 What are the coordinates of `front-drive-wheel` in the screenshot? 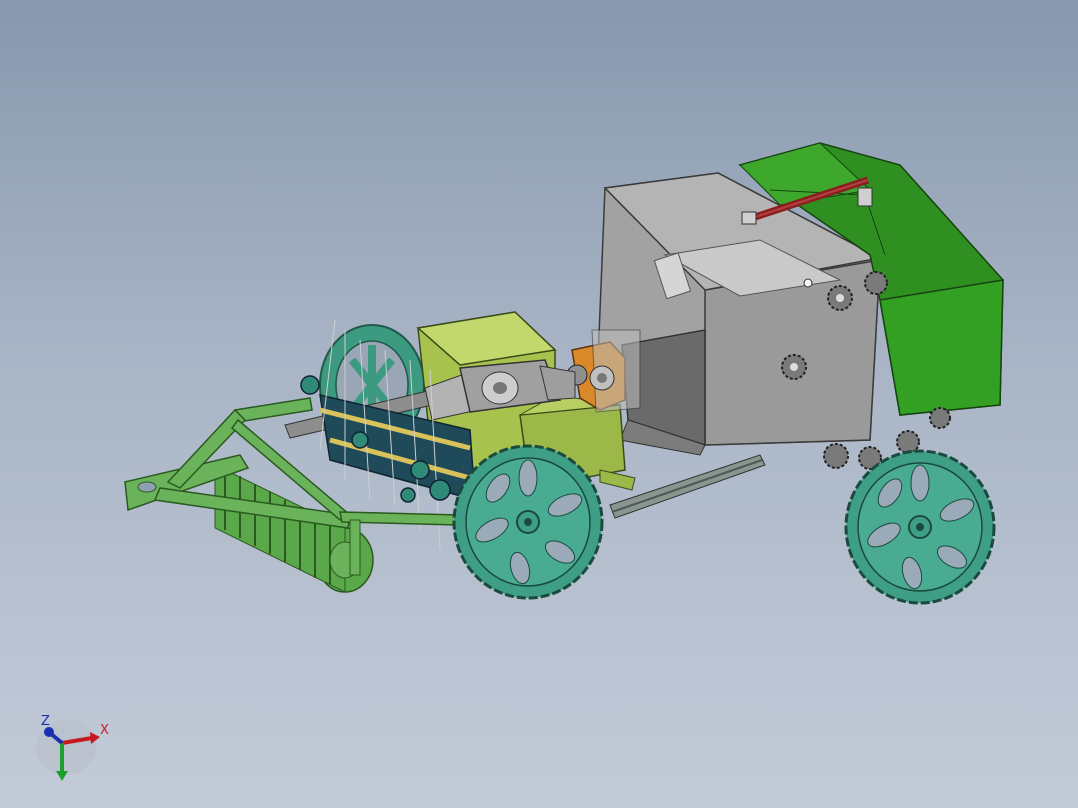 It's located at (528, 522).